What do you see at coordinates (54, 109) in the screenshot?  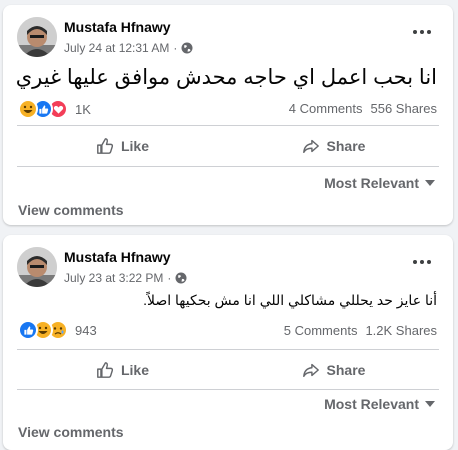 I see `reactions-summary: 1K` at bounding box center [54, 109].